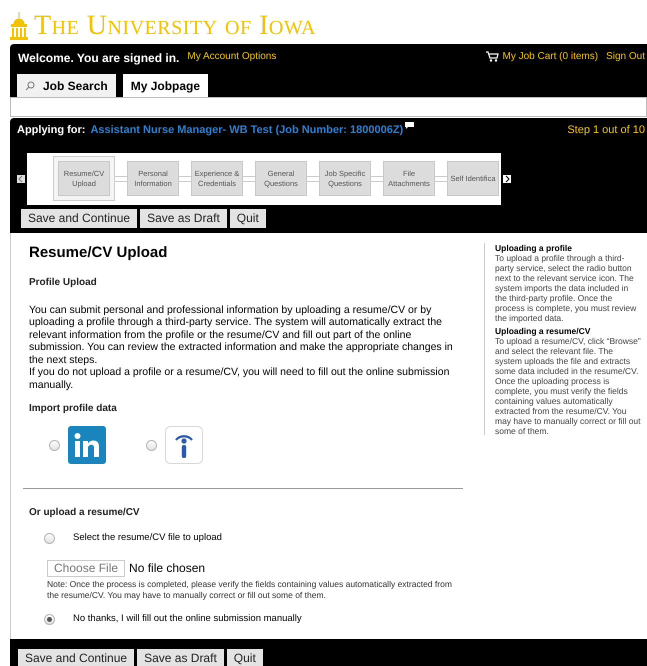  What do you see at coordinates (85, 513) in the screenshot?
I see `upload-heading: Or upload a resume/CV` at bounding box center [85, 513].